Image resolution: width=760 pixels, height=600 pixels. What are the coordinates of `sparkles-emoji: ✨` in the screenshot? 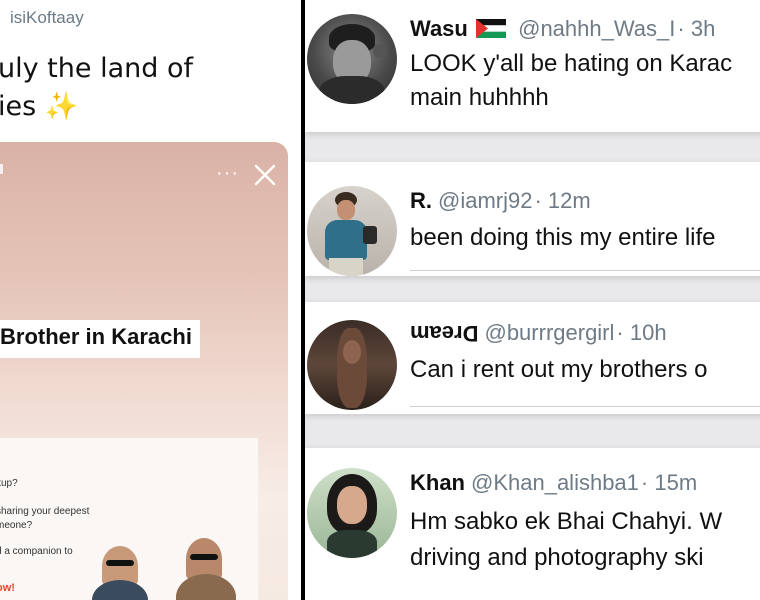 It's located at (61, 106).